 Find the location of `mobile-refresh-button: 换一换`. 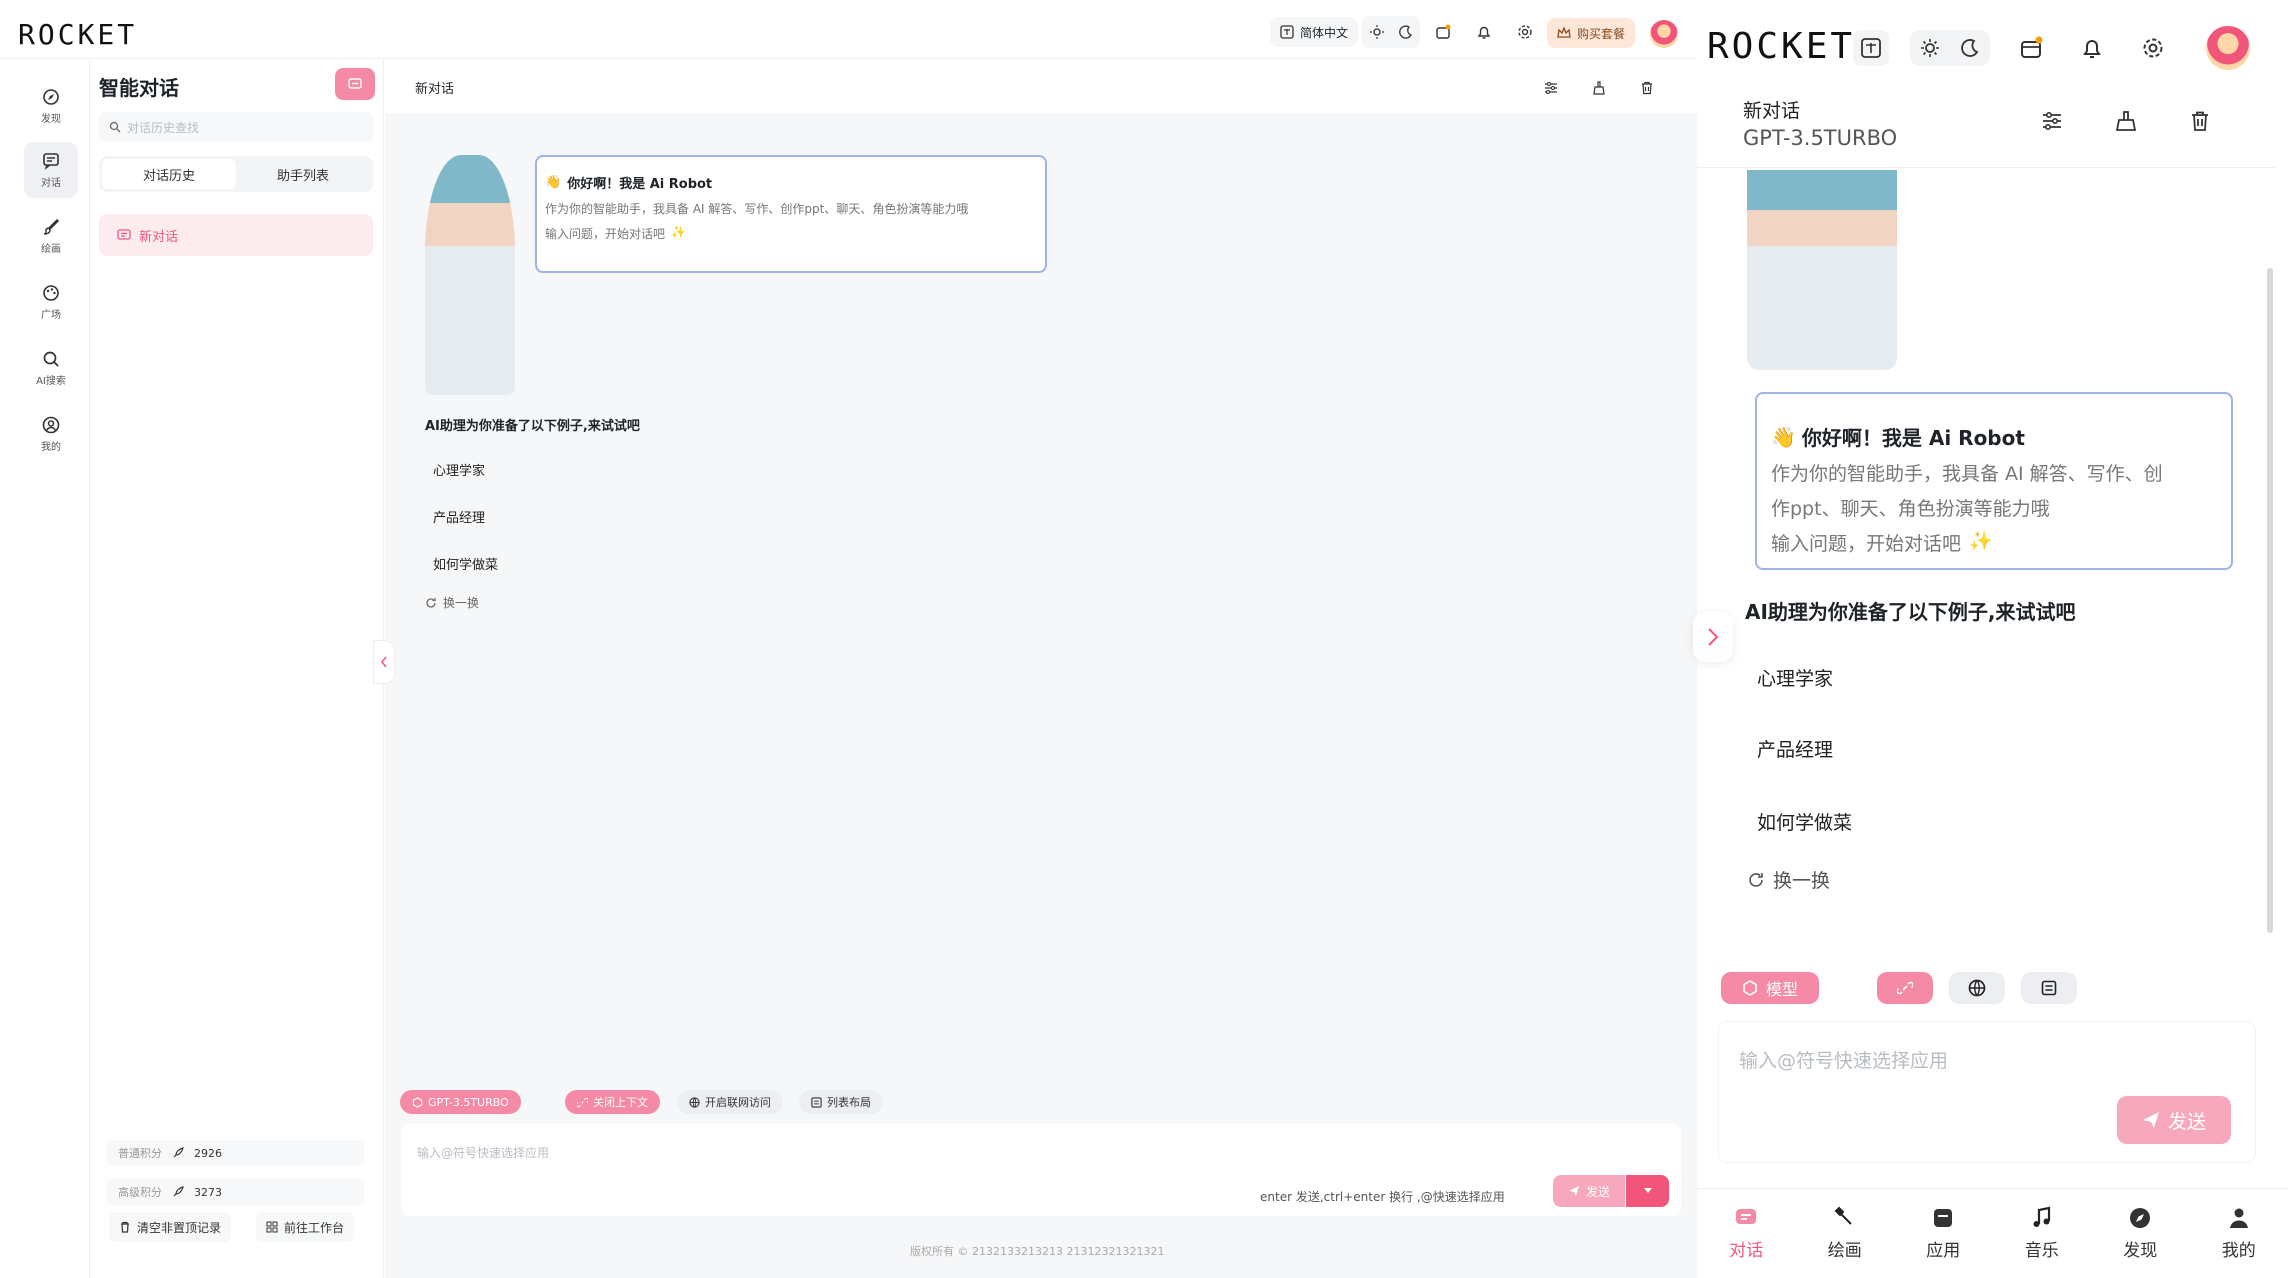

mobile-refresh-button: 换一换 is located at coordinates (1788, 879).